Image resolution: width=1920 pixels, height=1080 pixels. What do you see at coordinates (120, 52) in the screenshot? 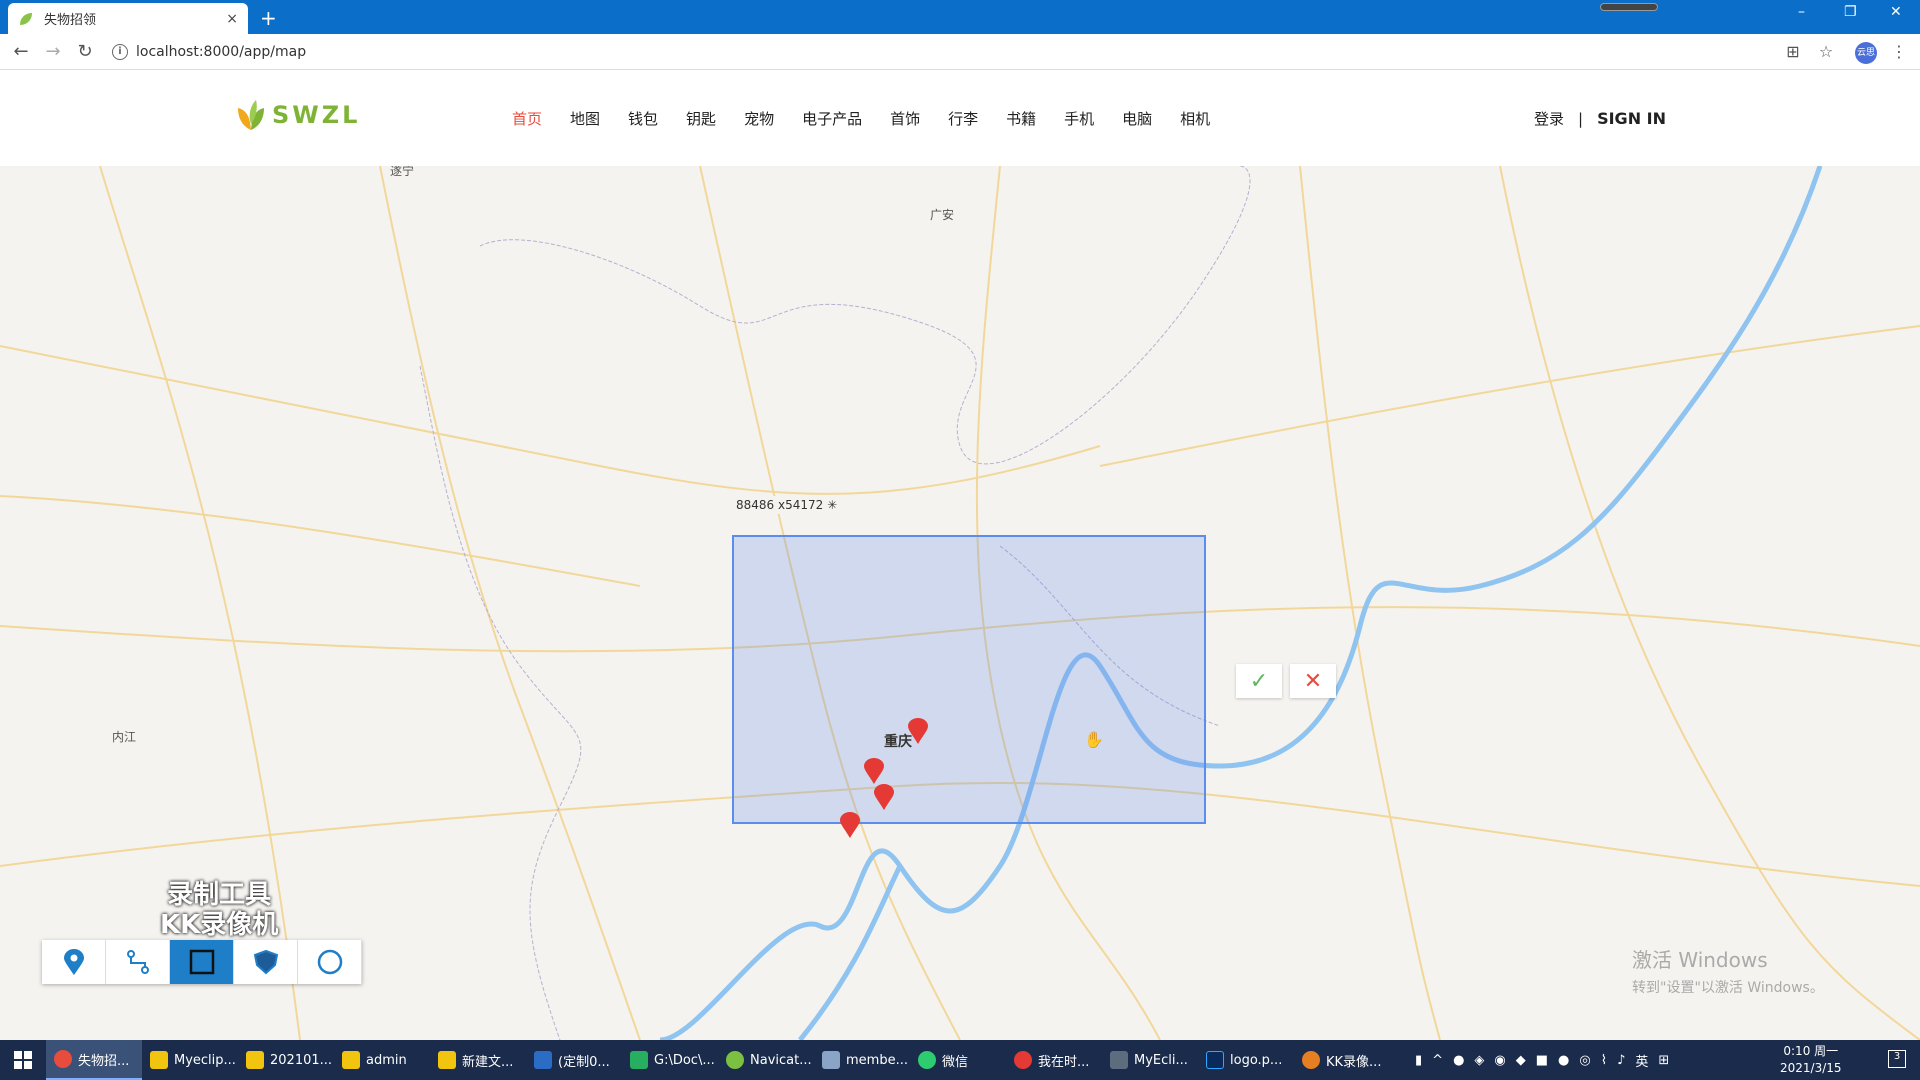
I see `site-info-icon: i` at bounding box center [120, 52].